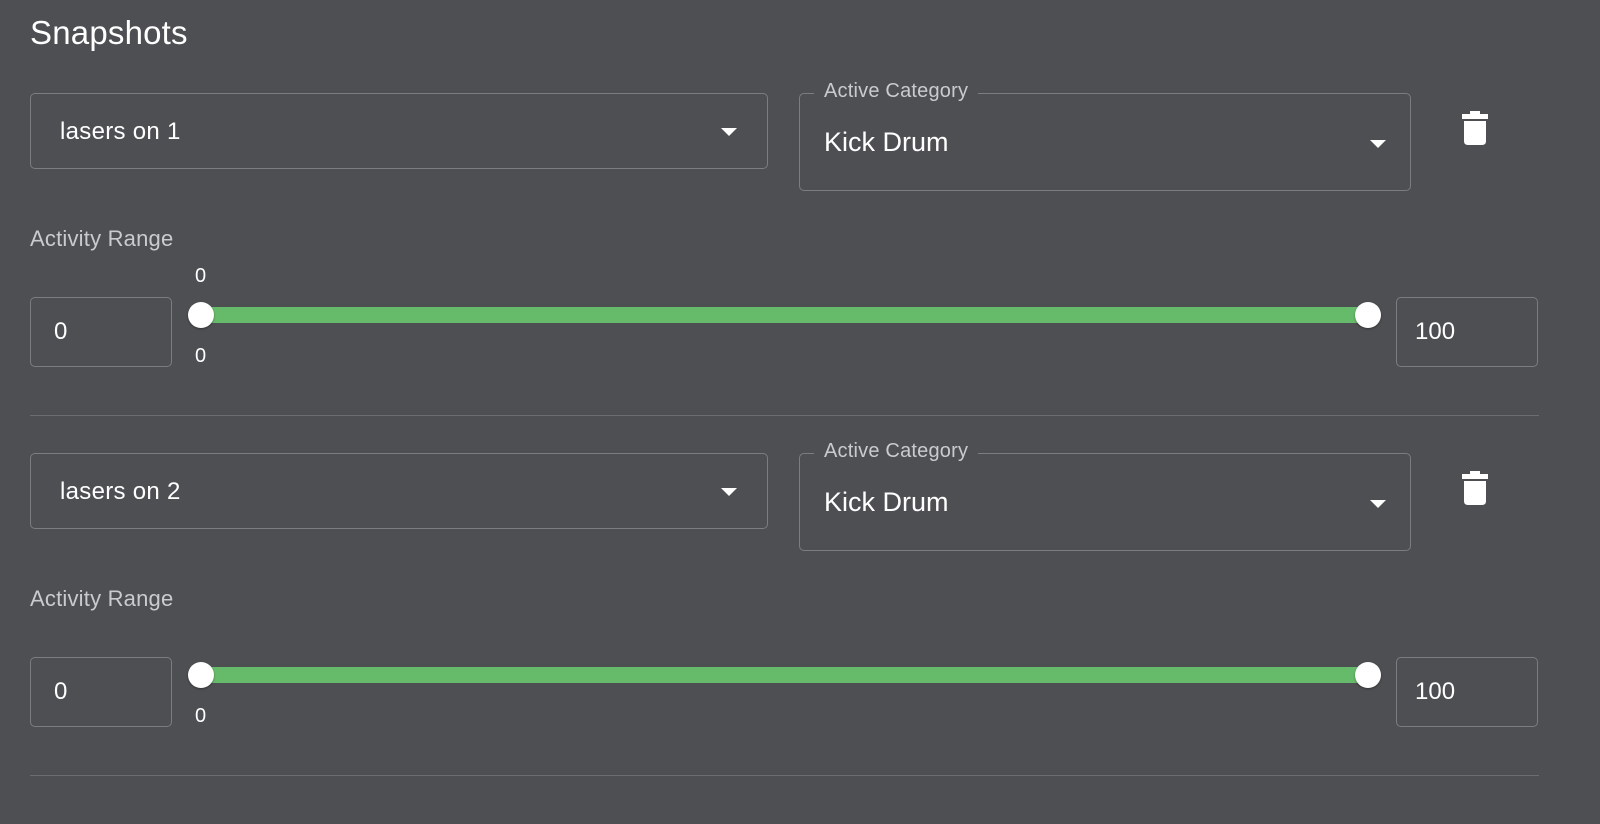 The width and height of the screenshot is (1600, 824). Describe the element at coordinates (120, 131) in the screenshot. I see `snapshot-select-value: lasers on 1` at that location.